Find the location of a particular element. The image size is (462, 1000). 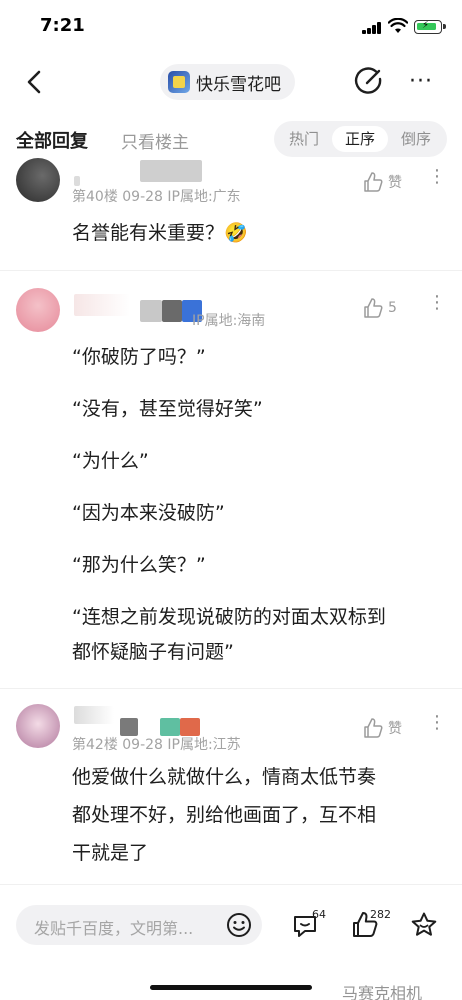

like-count: 5 is located at coordinates (392, 308).